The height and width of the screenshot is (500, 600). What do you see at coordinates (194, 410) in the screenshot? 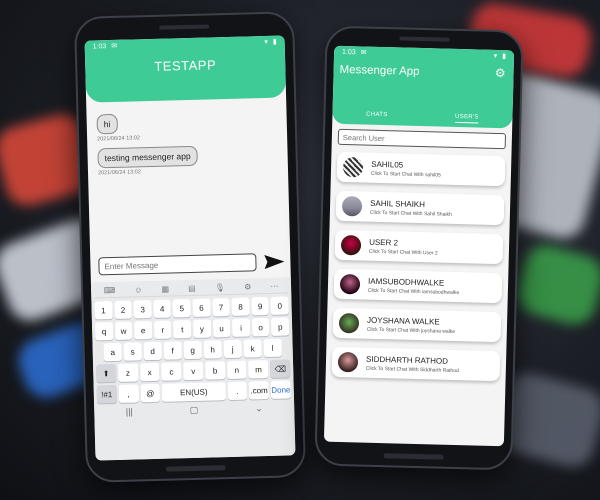
I see `home-icon: ▢` at bounding box center [194, 410].